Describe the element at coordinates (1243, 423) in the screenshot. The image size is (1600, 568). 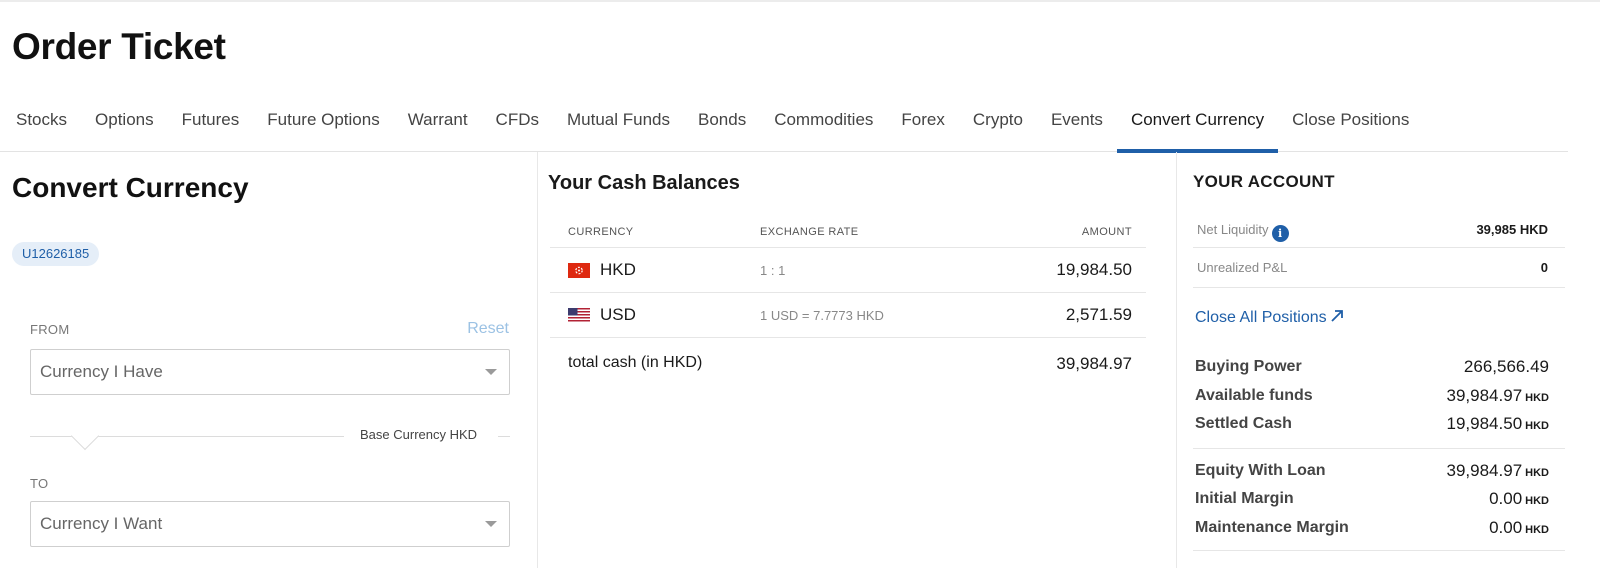
I see `metric-label: Settled Cash` at that location.